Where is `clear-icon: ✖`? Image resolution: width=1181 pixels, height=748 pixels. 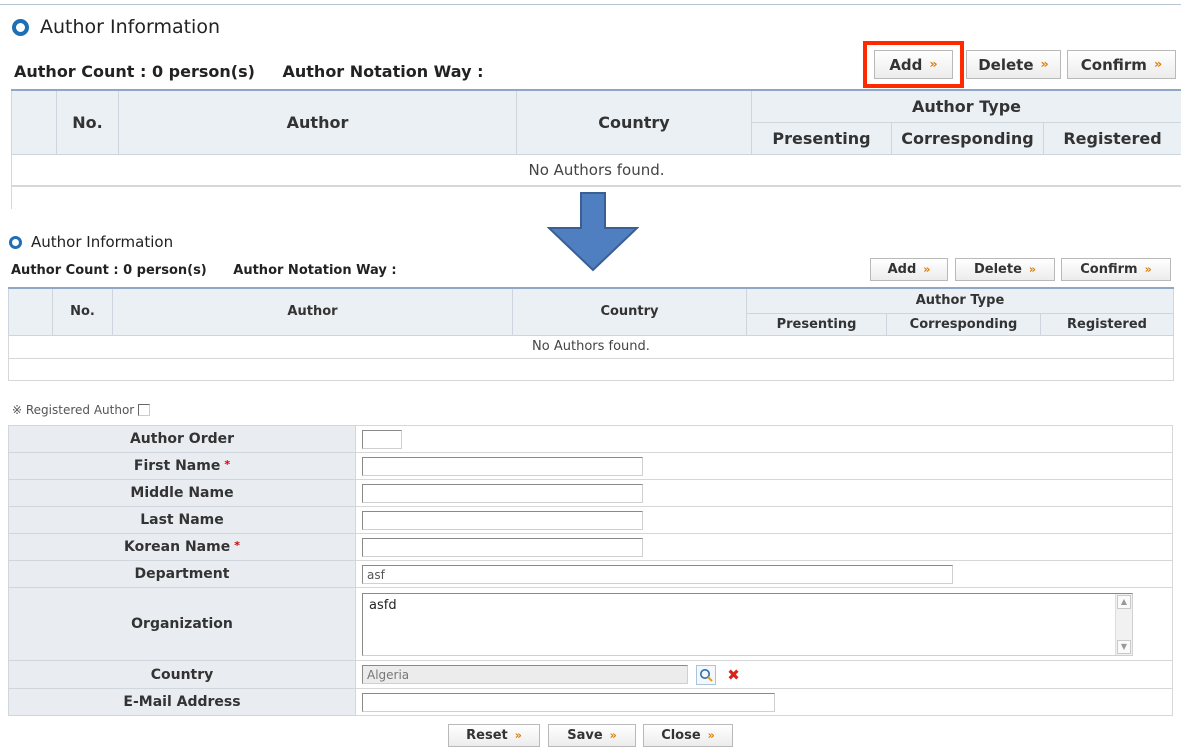 clear-icon: ✖ is located at coordinates (733, 675).